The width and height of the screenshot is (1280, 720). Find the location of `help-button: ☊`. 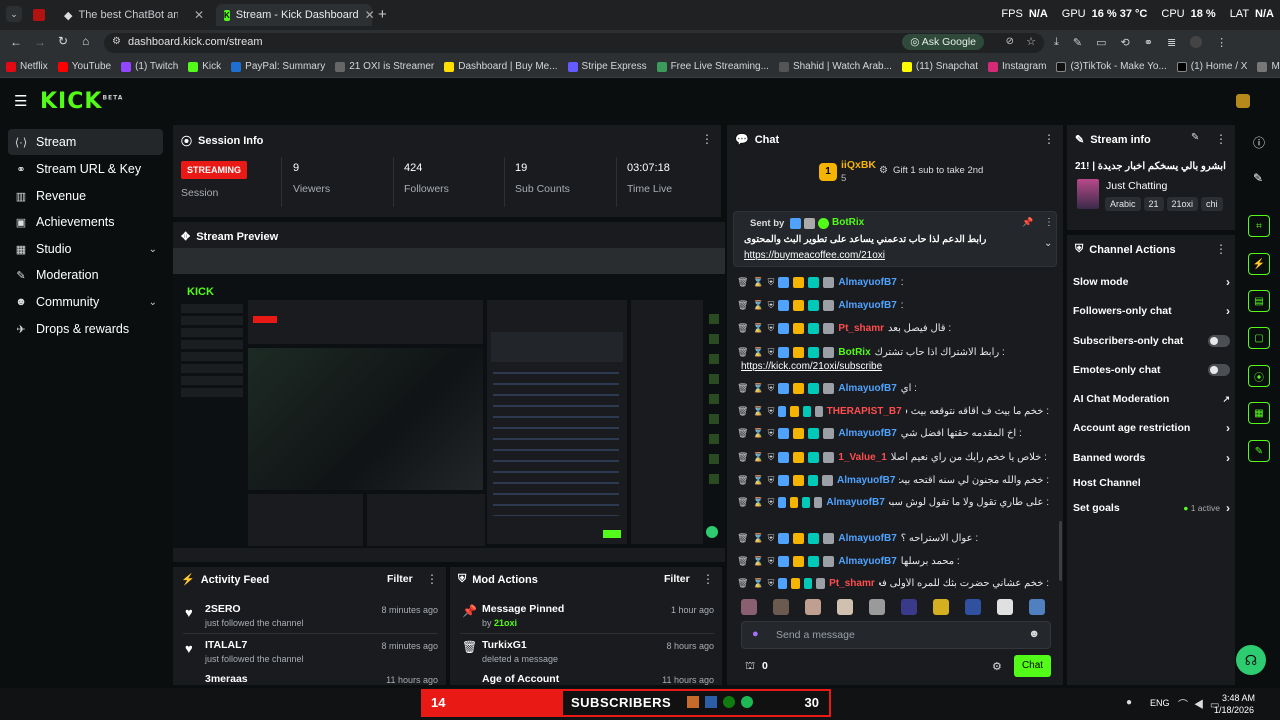

help-button: ☊ is located at coordinates (1251, 660).